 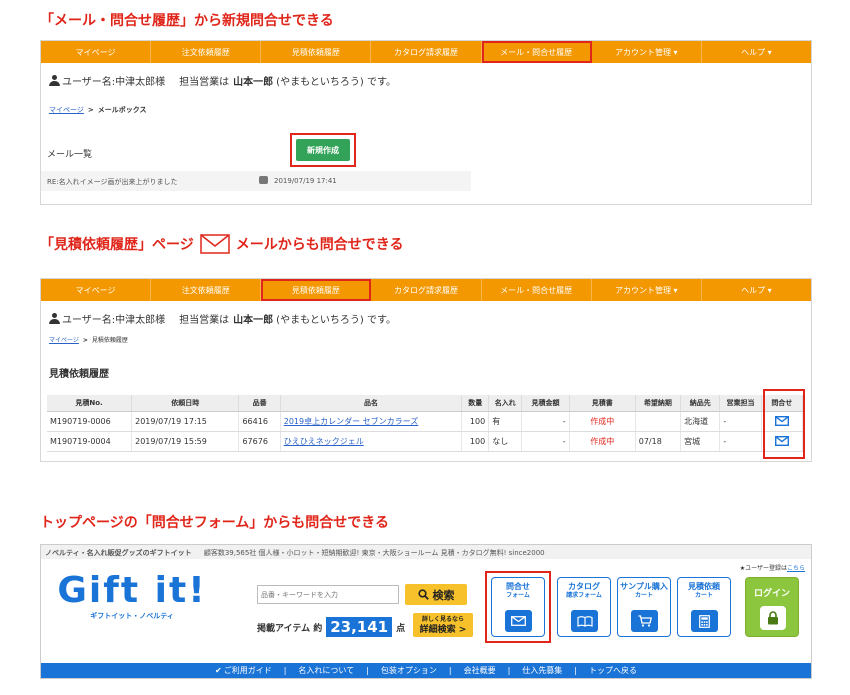 I want to click on cell-estimate-no: M190719-0004, so click(x=90, y=441).